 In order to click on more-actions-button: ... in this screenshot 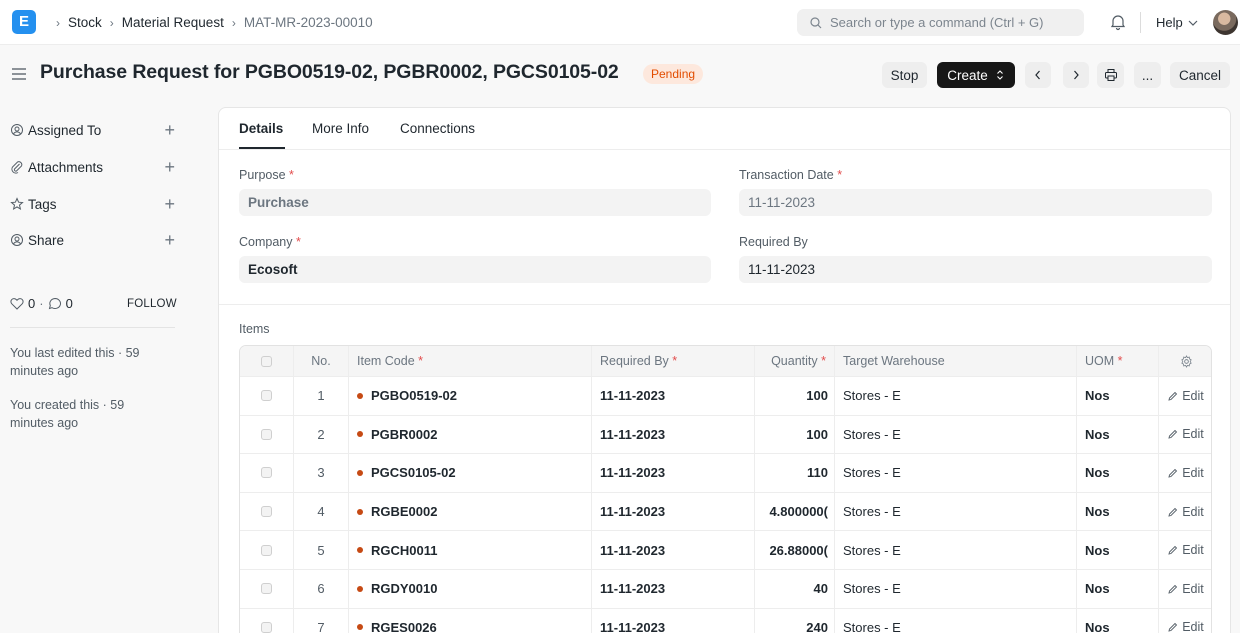, I will do `click(1147, 75)`.